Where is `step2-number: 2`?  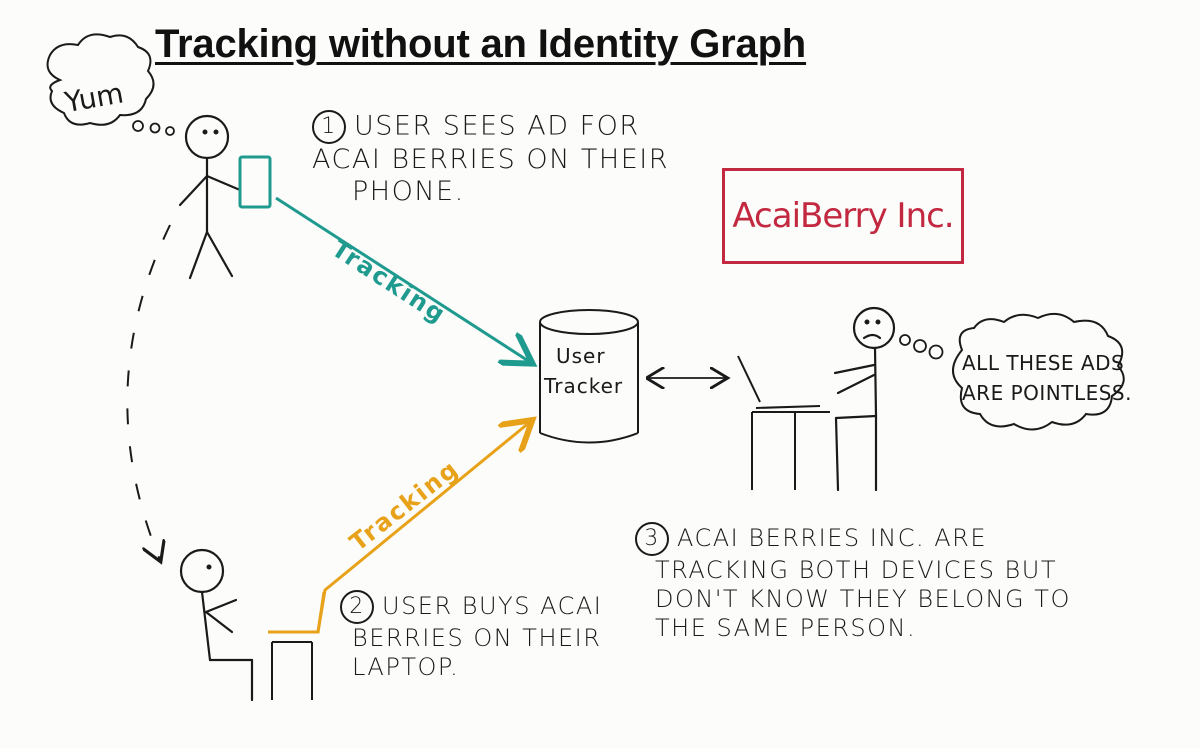 step2-number: 2 is located at coordinates (357, 607).